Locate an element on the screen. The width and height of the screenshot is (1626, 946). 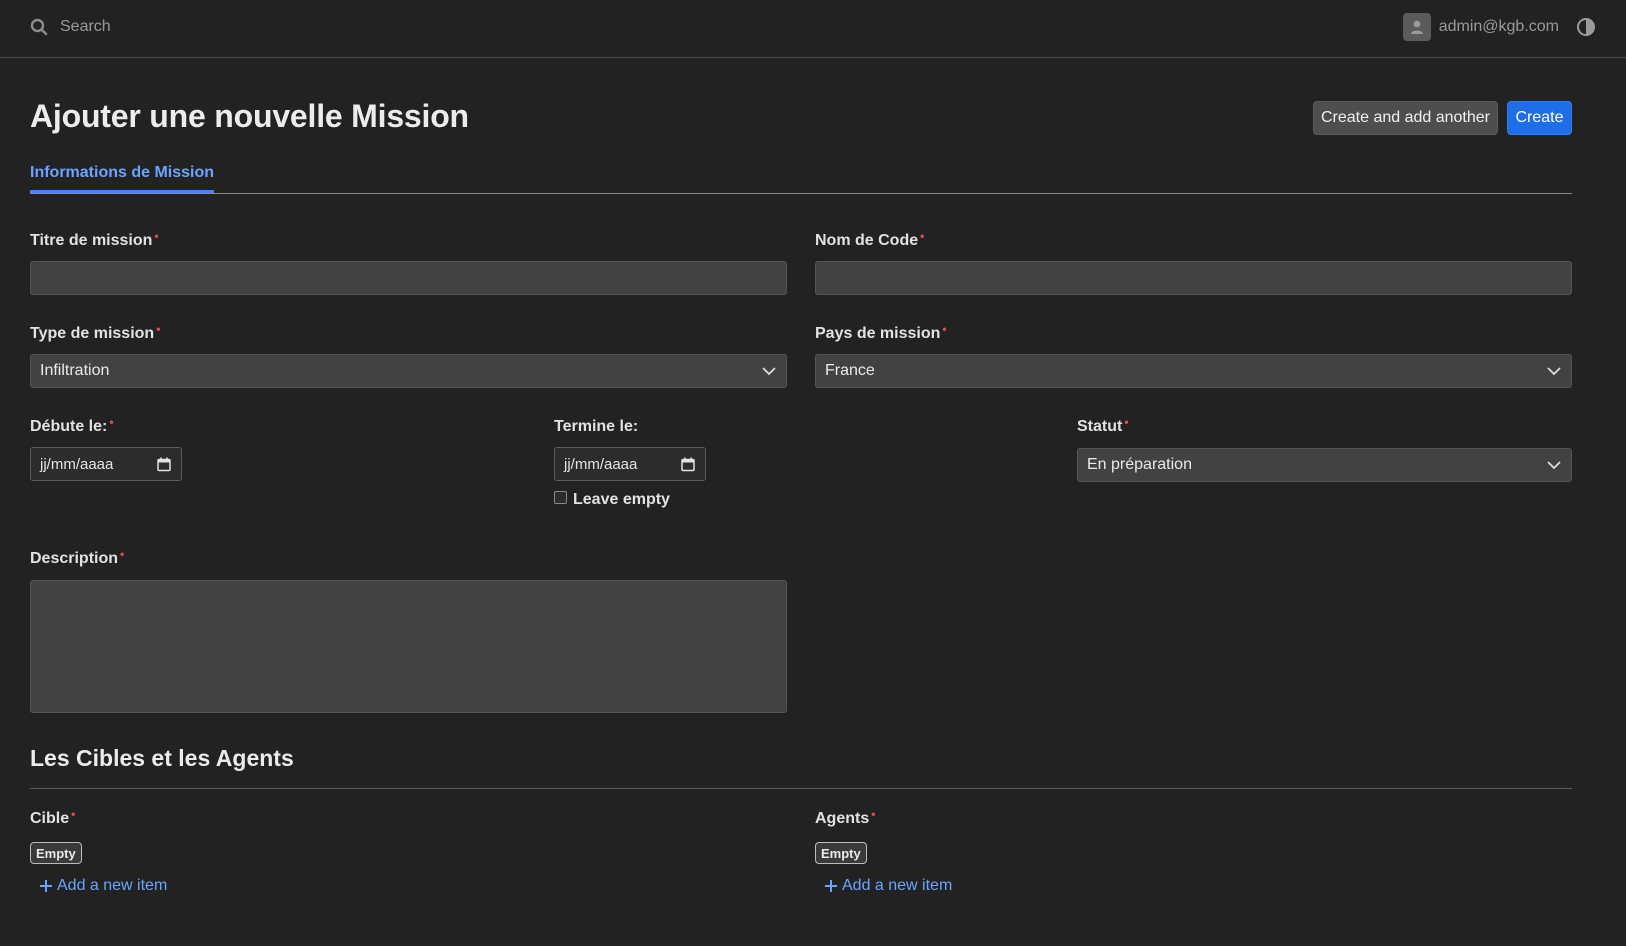
cible-label-text: Cible is located at coordinates (50, 818).